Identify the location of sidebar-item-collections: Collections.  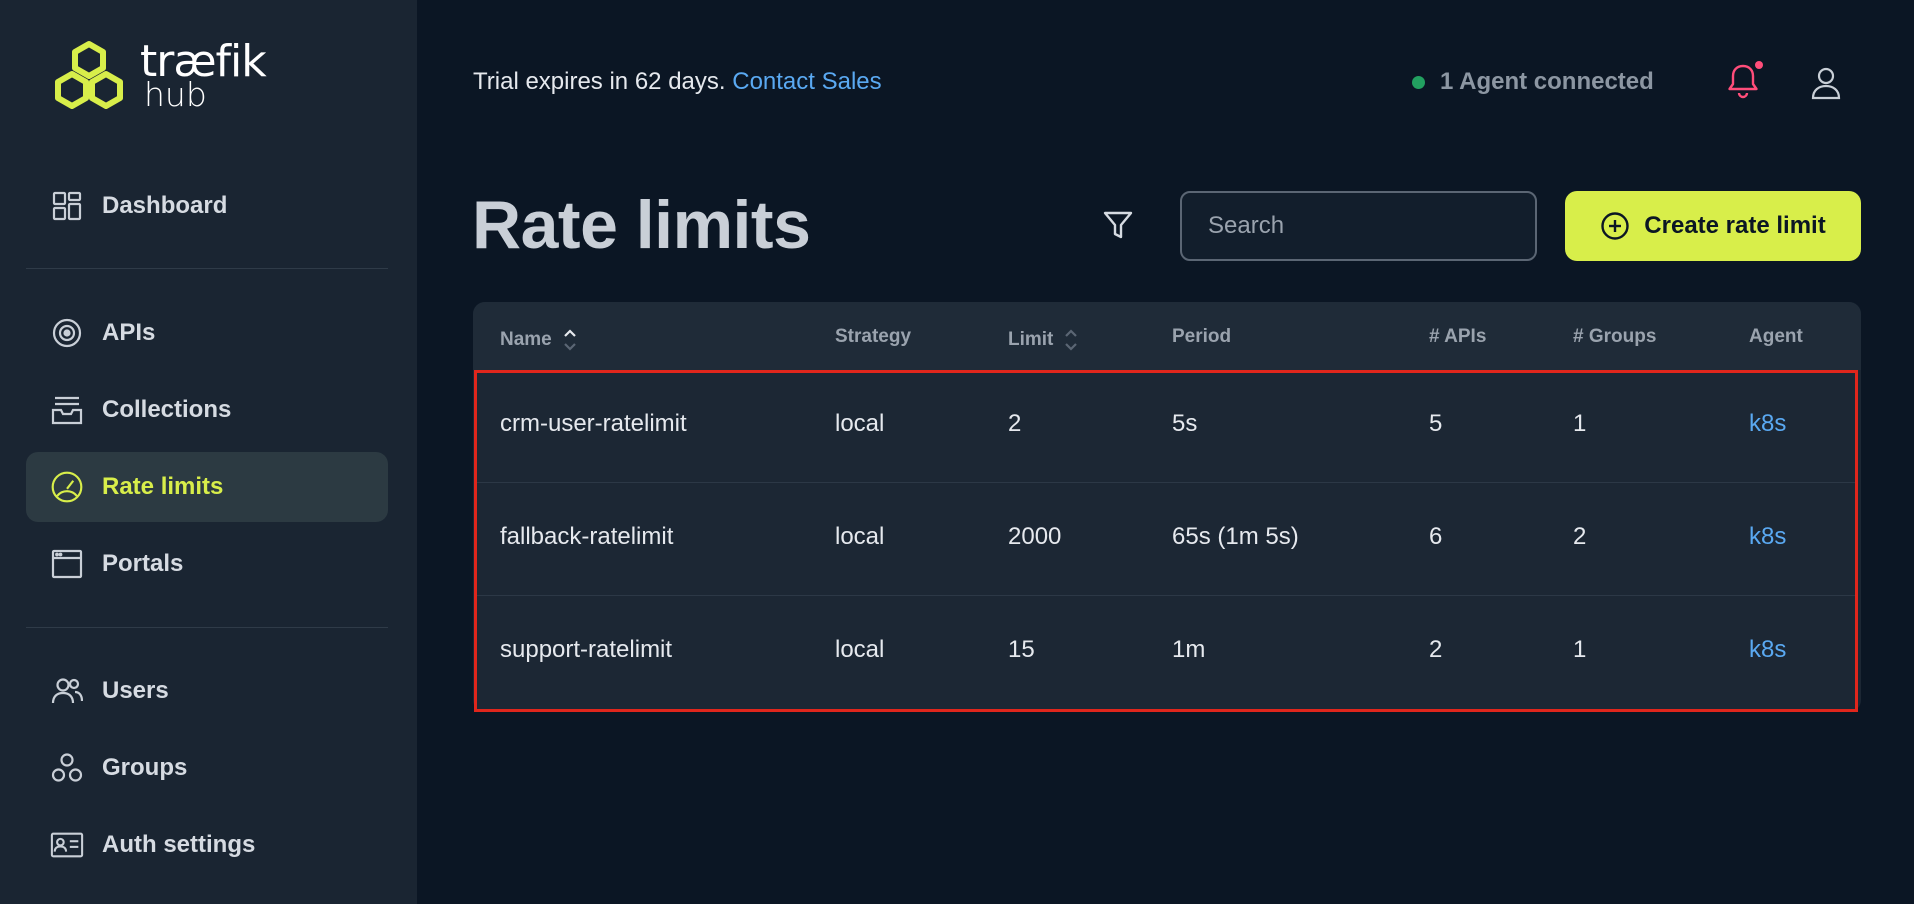
(207, 410).